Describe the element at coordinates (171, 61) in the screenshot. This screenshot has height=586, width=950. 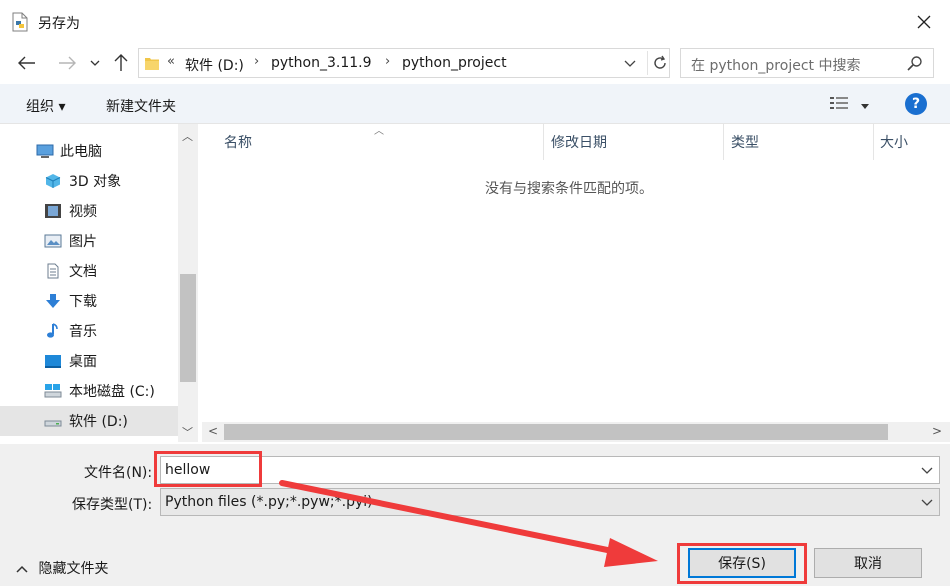
I see `breadcrumb-overflow: «` at that location.